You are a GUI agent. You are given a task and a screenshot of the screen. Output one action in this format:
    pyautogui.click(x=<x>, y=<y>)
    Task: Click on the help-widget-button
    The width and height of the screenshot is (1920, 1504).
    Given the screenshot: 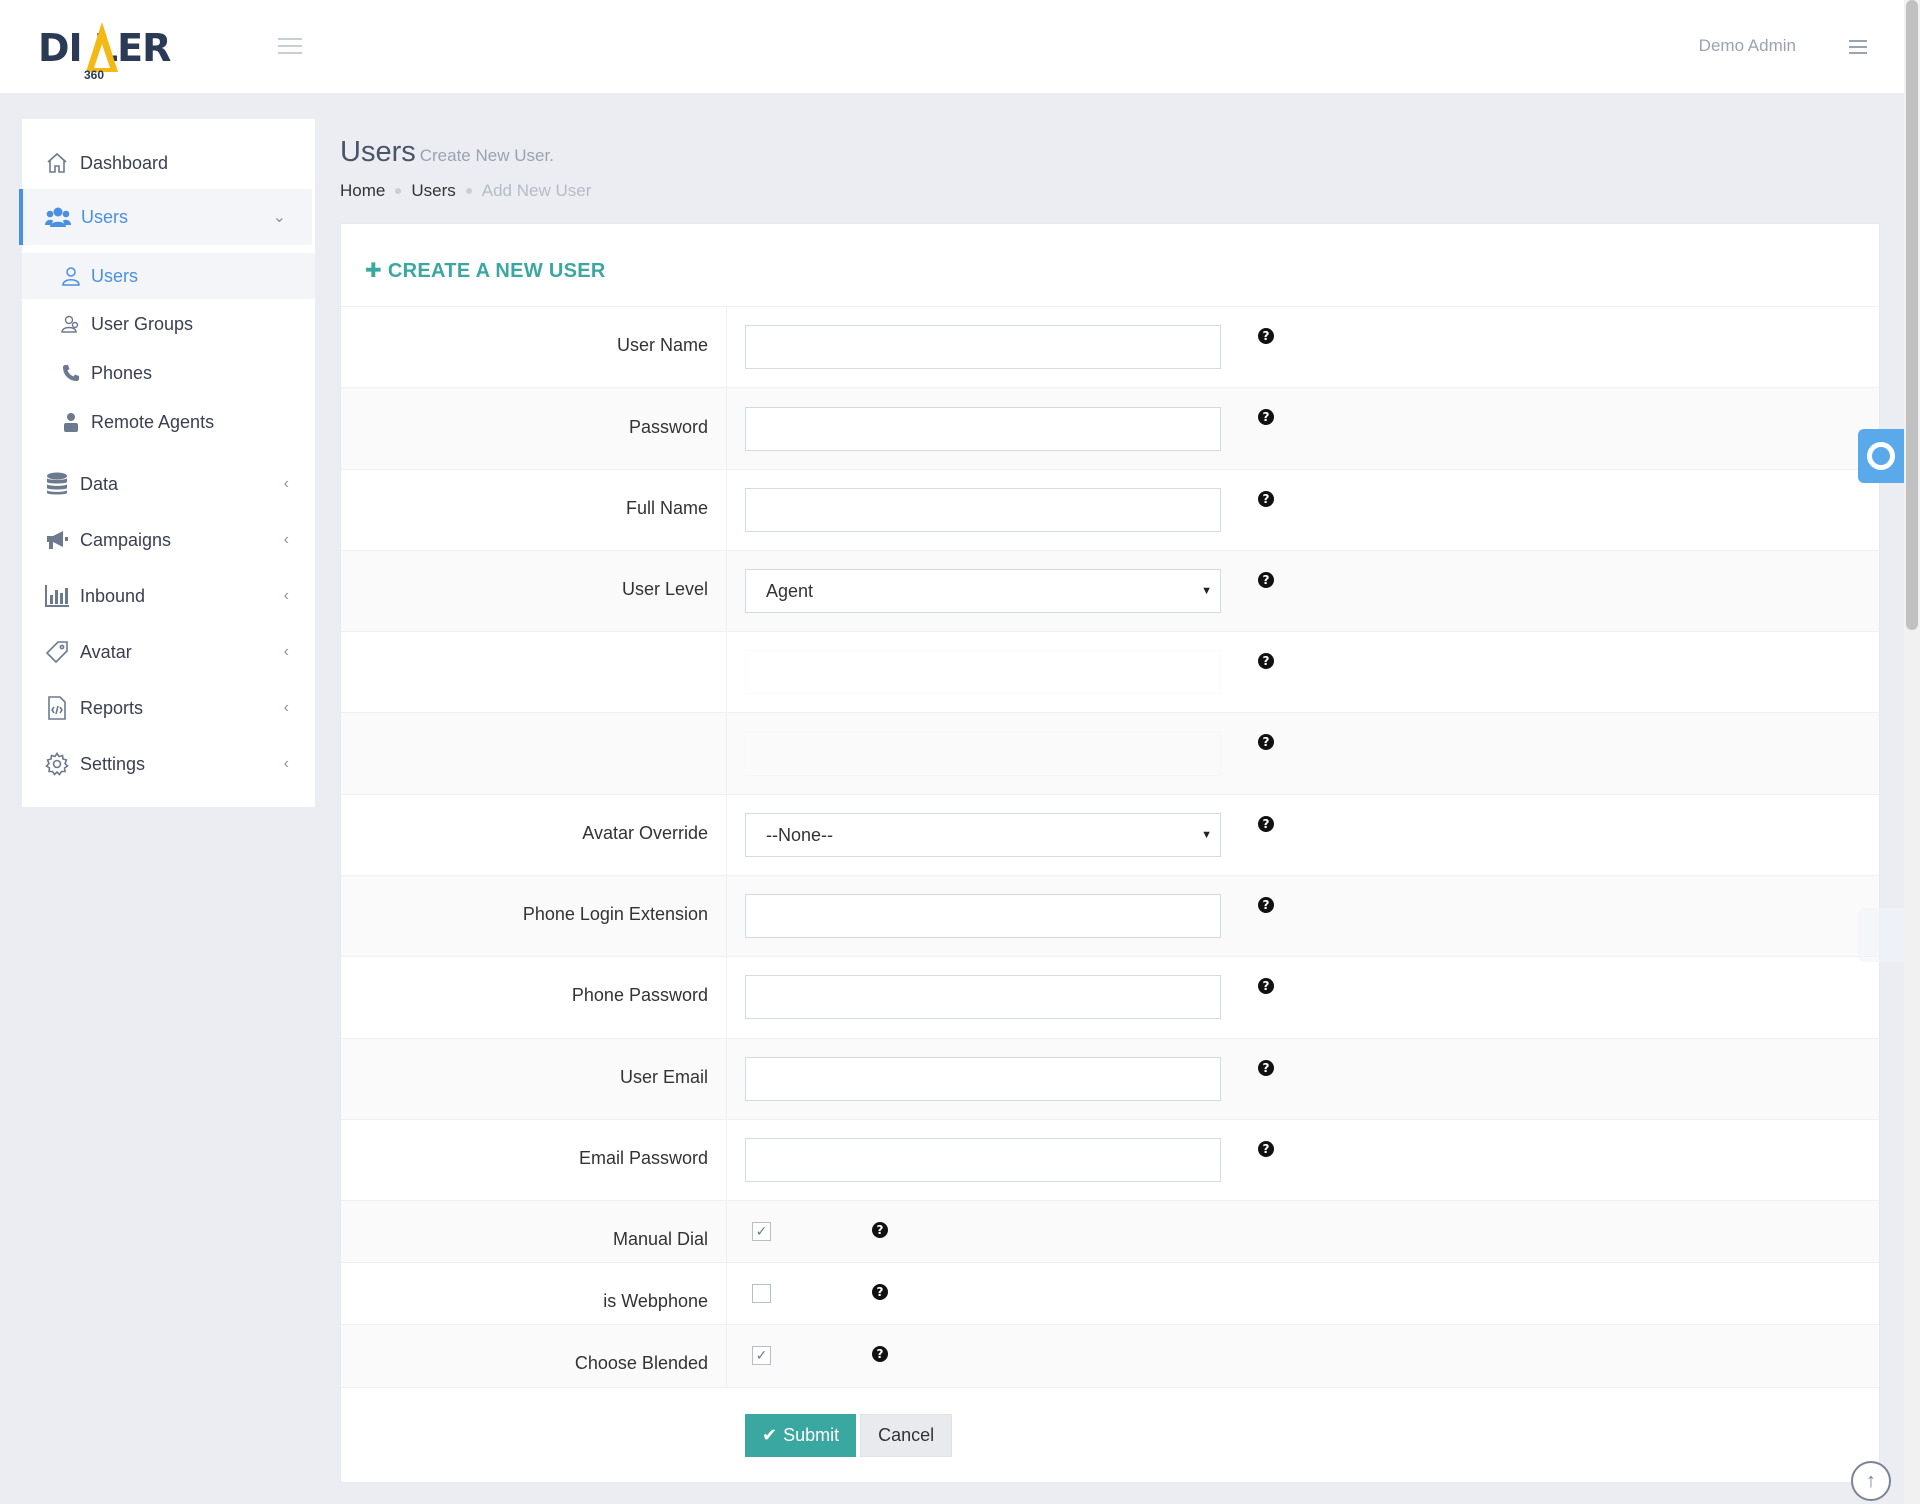 What is the action you would take?
    pyautogui.click(x=1881, y=456)
    